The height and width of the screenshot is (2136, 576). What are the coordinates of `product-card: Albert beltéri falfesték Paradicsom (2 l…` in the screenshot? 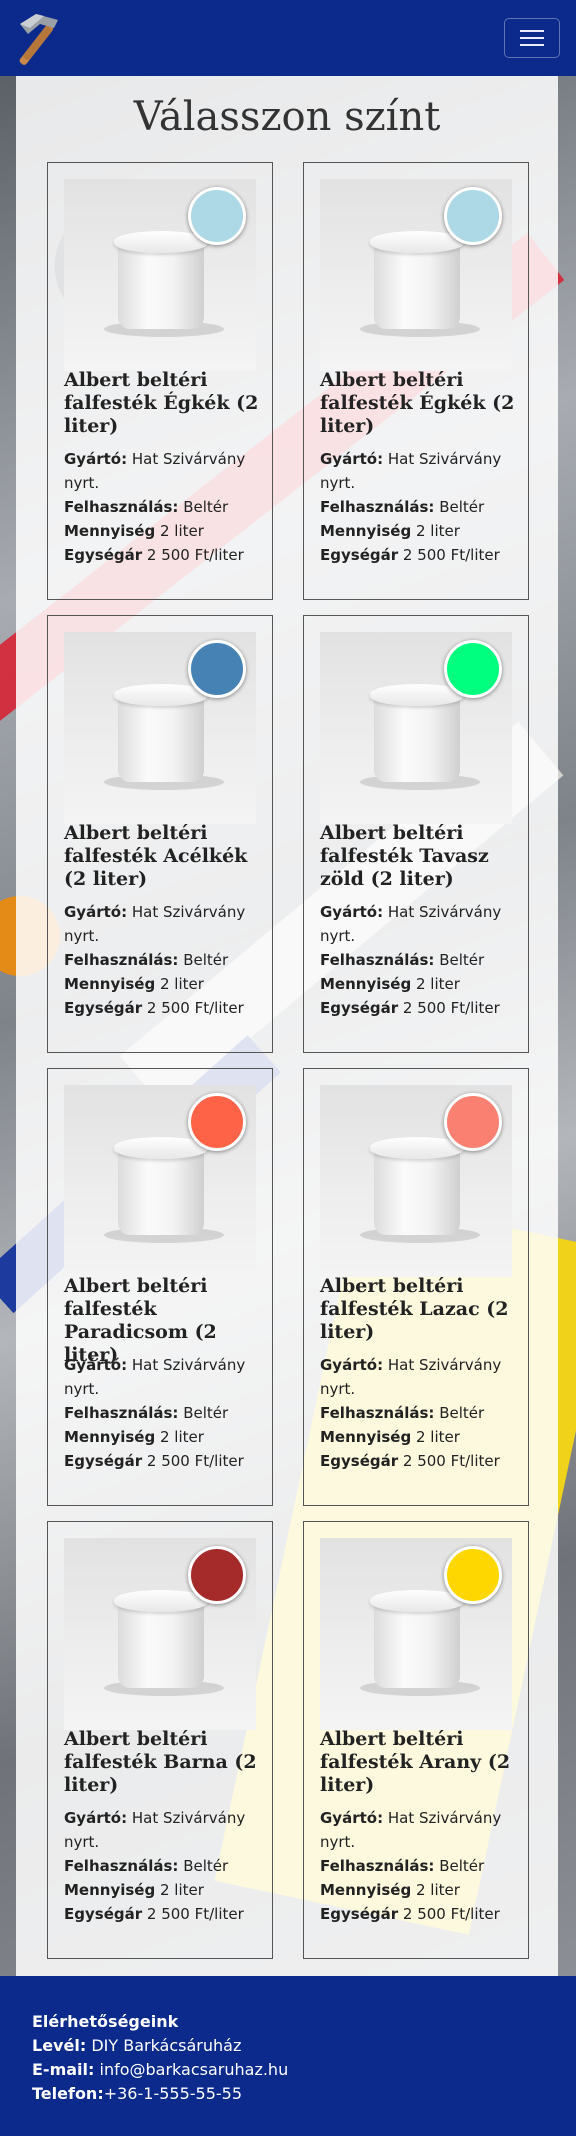 It's located at (160, 1287).